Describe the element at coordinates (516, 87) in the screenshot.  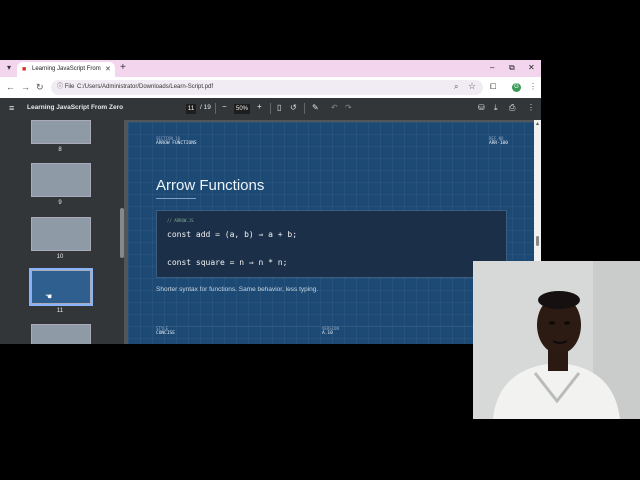
I see `profile-avatar: G` at that location.